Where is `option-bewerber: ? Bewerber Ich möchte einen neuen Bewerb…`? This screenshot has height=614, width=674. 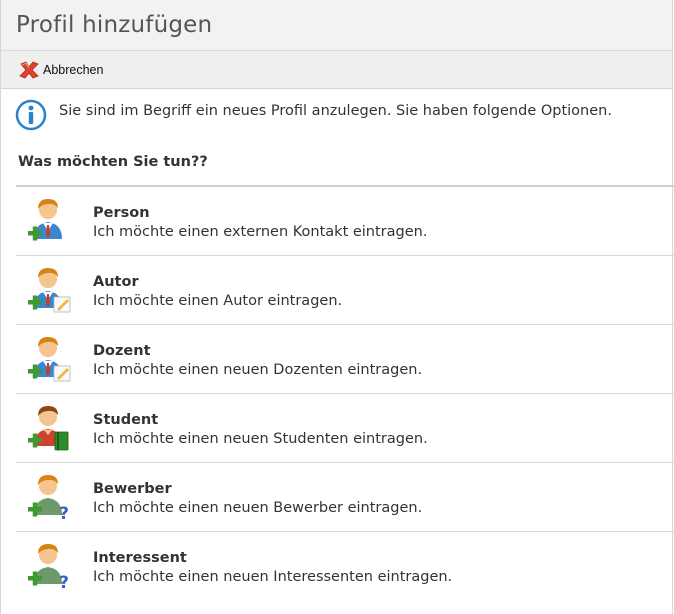 option-bewerber: ? Bewerber Ich möchte einen neuen Bewerb… is located at coordinates (345, 497).